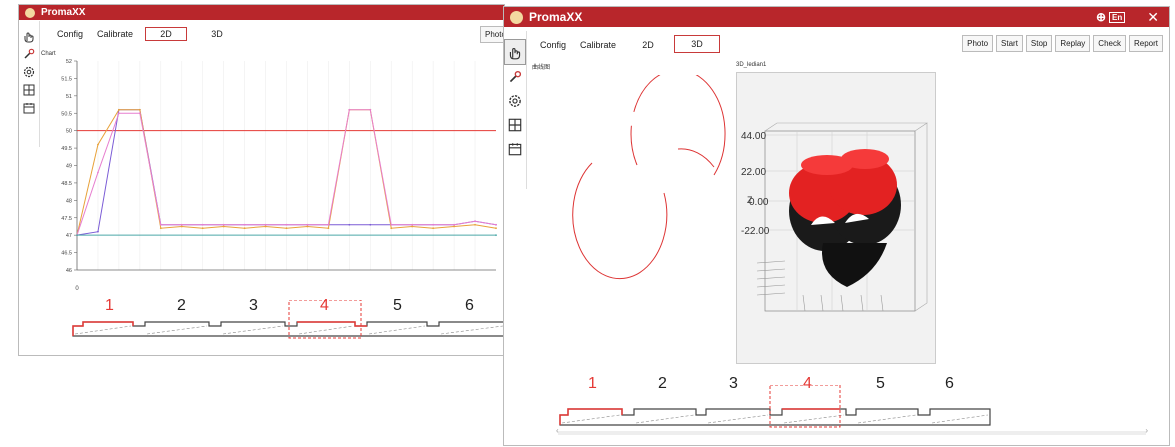 The width and height of the screenshot is (1175, 447). Describe the element at coordinates (1101, 17) in the screenshot. I see `globe-icon: ⊕` at that location.